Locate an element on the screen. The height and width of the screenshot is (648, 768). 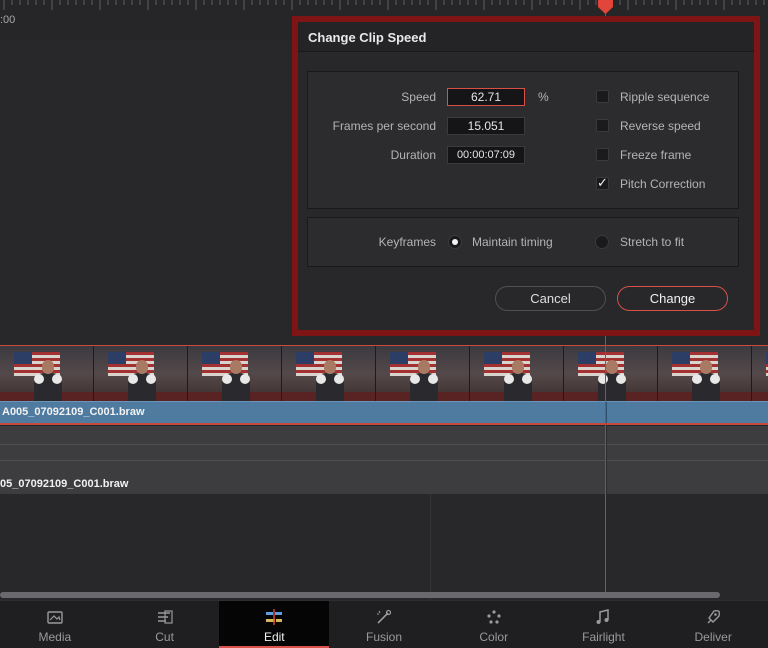
dialog-title: Change Clip Speed is located at coordinates (526, 37).